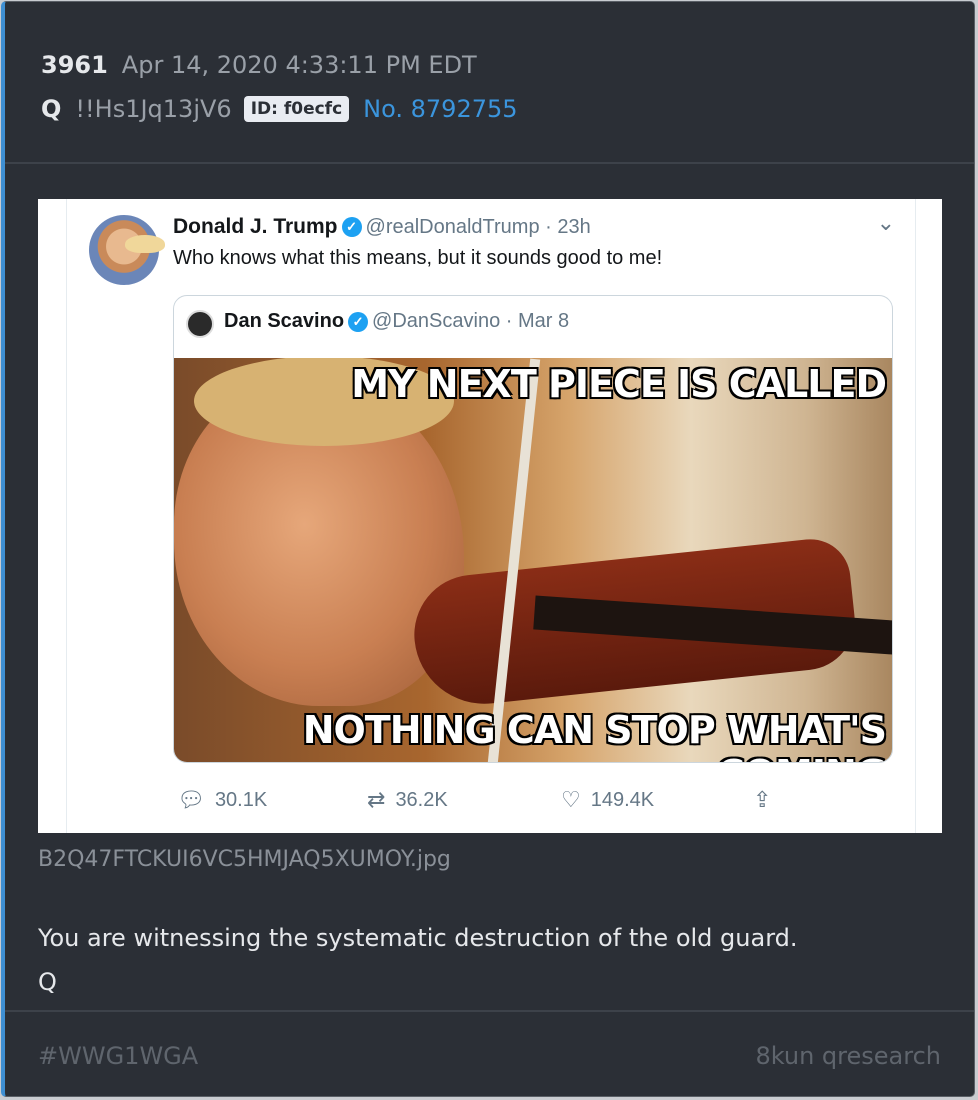 Image resolution: width=978 pixels, height=1100 pixels. What do you see at coordinates (47, 982) in the screenshot?
I see `message-signature: Q` at bounding box center [47, 982].